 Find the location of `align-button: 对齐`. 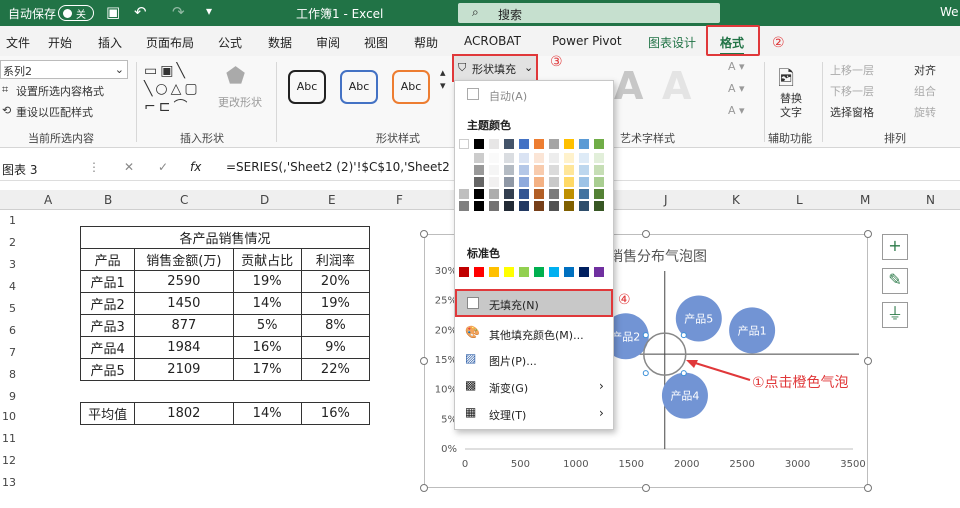

align-button: 对齐 is located at coordinates (925, 70).